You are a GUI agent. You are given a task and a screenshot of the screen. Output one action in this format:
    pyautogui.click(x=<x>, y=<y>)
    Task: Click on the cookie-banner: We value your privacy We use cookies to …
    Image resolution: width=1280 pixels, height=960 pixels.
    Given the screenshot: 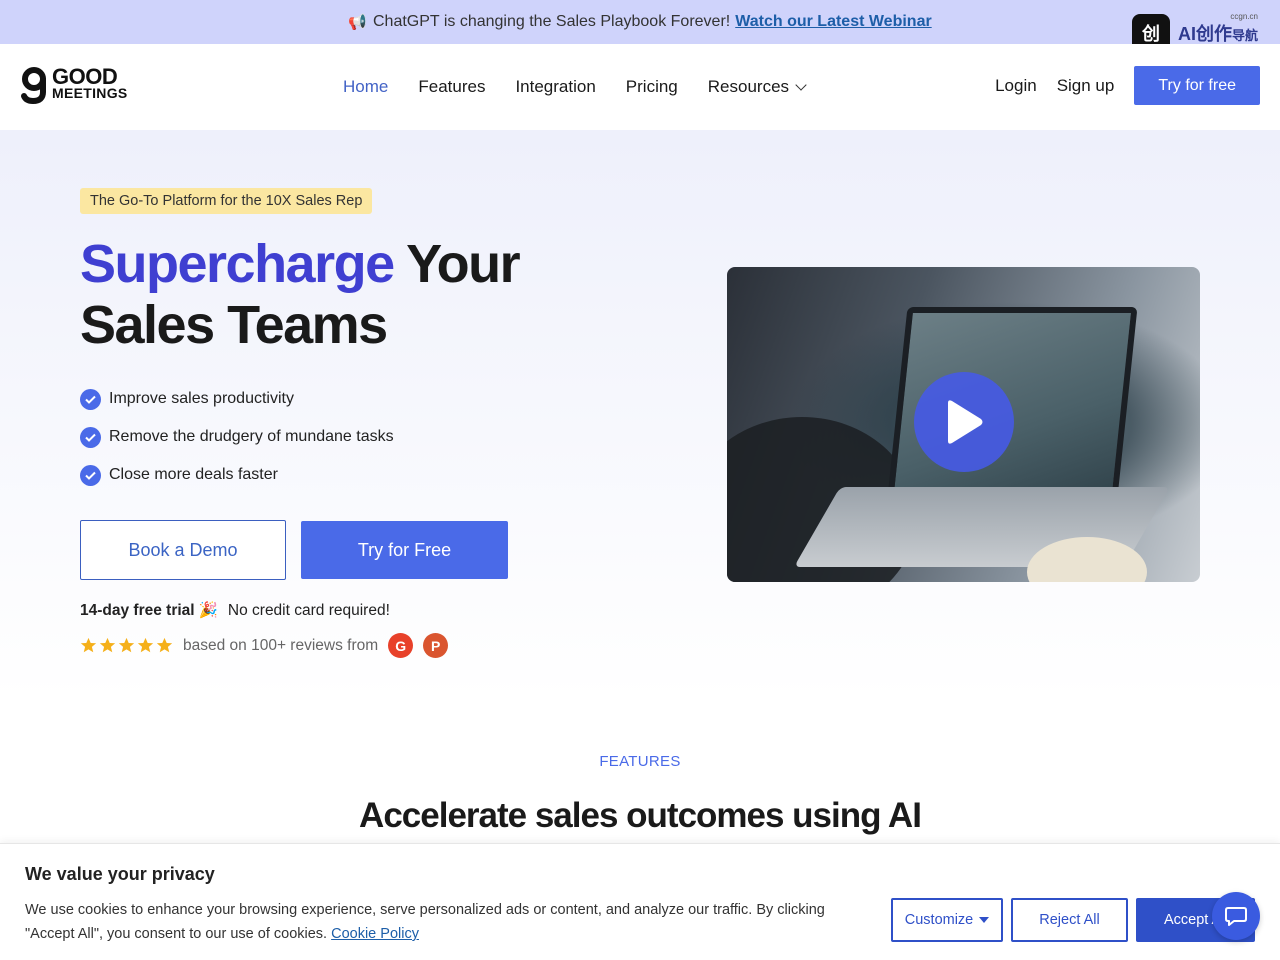 What is the action you would take?
    pyautogui.click(x=640, y=901)
    